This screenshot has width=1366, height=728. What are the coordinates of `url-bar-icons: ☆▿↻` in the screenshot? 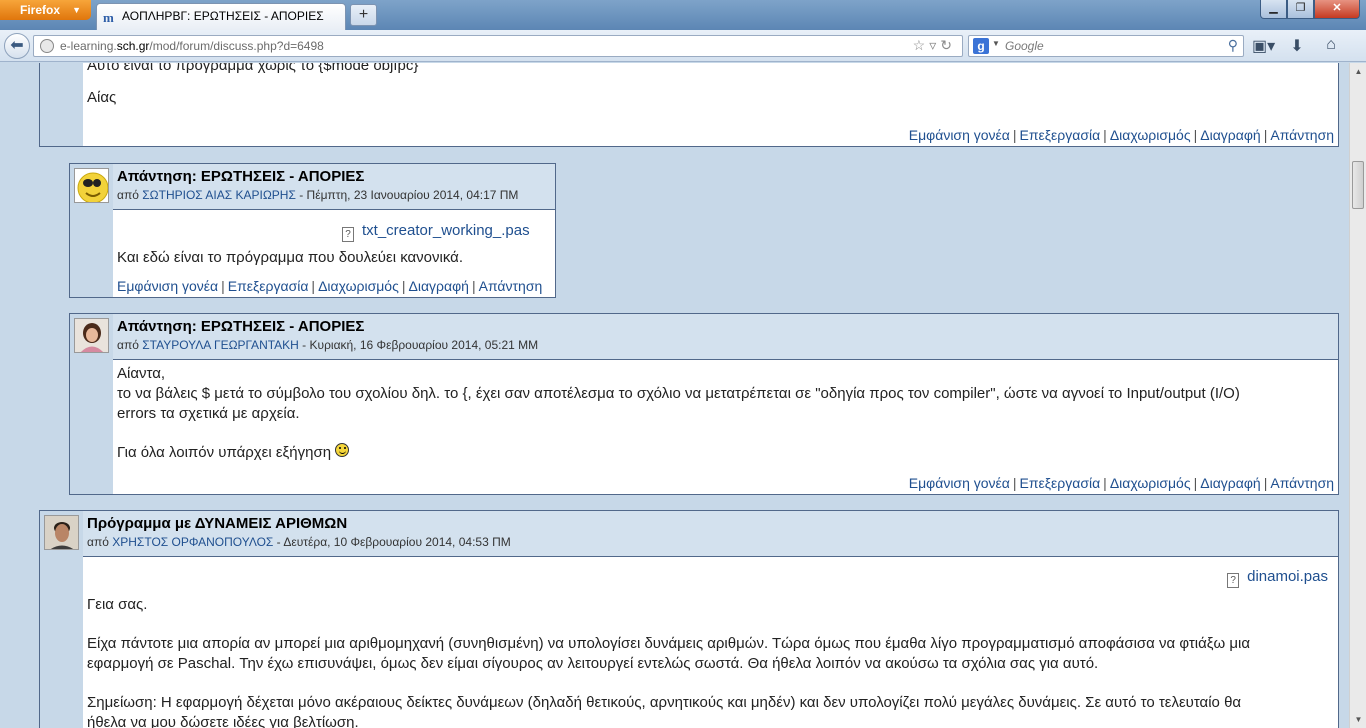 It's located at (934, 45).